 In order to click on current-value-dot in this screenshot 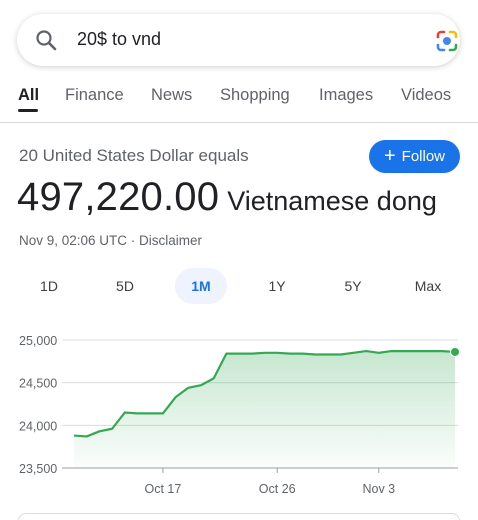, I will do `click(455, 351)`.